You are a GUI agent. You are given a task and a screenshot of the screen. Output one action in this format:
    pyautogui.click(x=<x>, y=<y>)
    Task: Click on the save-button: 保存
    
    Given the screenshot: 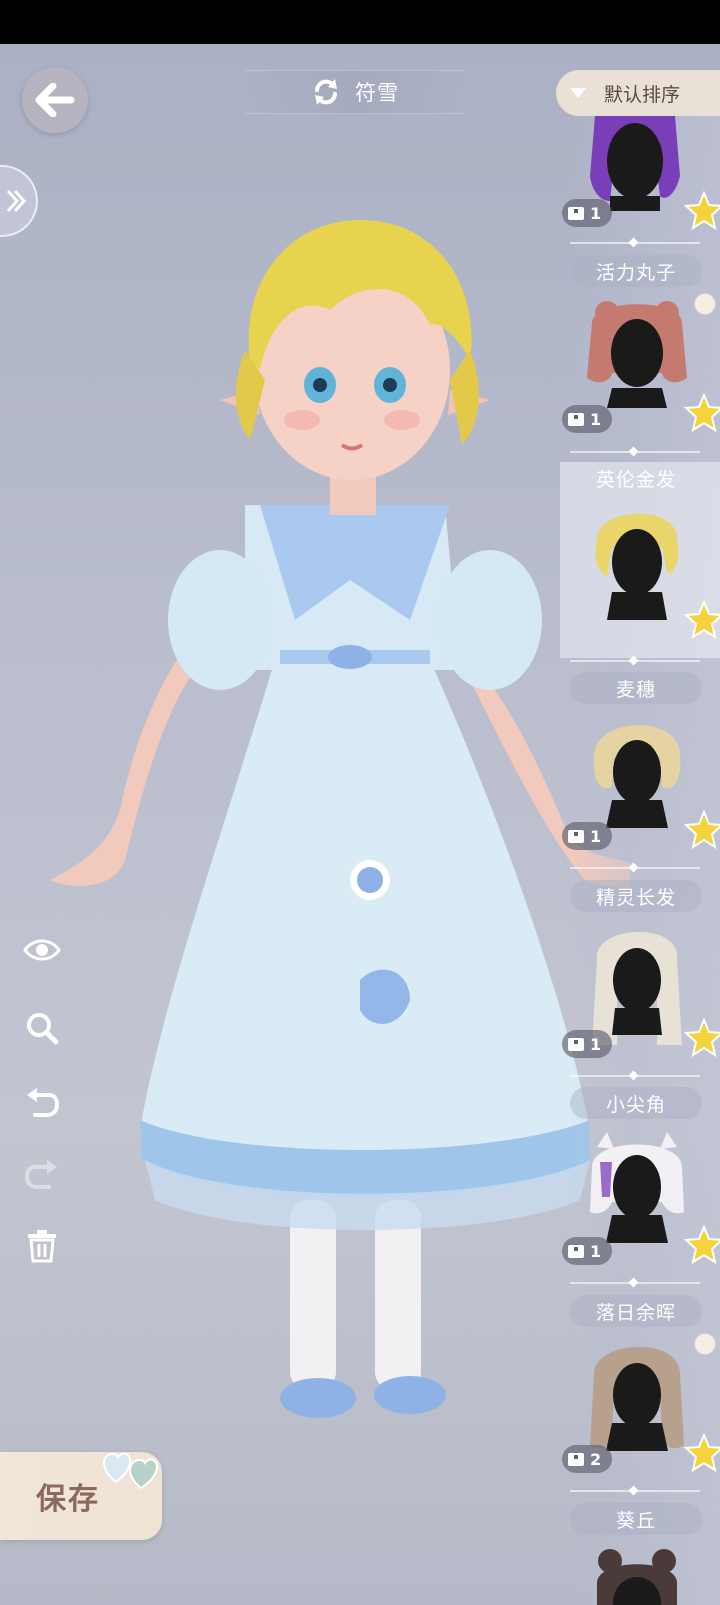 What is the action you would take?
    pyautogui.click(x=81, y=1496)
    